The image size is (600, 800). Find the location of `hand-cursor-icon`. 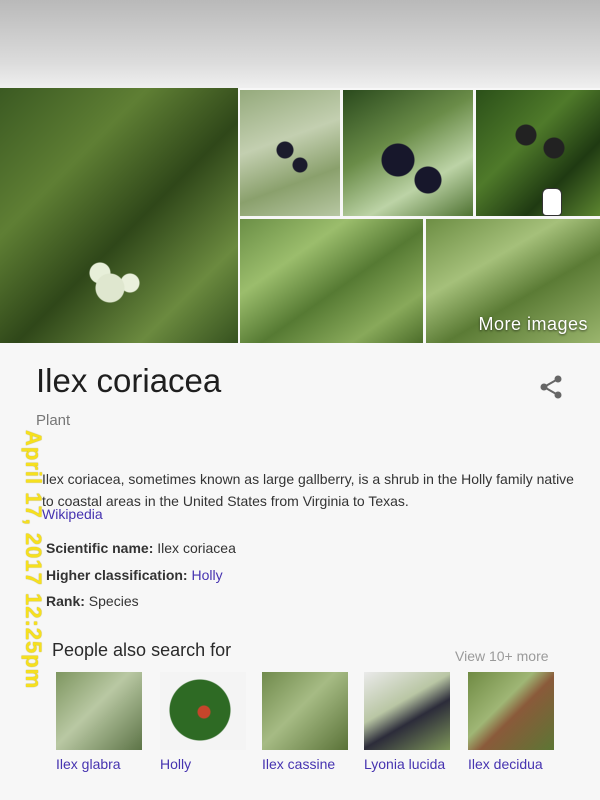

hand-cursor-icon is located at coordinates (552, 202).